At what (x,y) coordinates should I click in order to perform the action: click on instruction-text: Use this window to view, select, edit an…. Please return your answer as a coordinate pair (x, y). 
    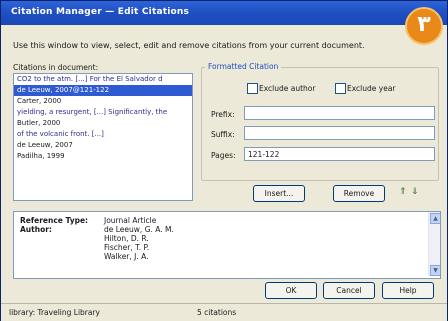
    Looking at the image, I should click on (189, 45).